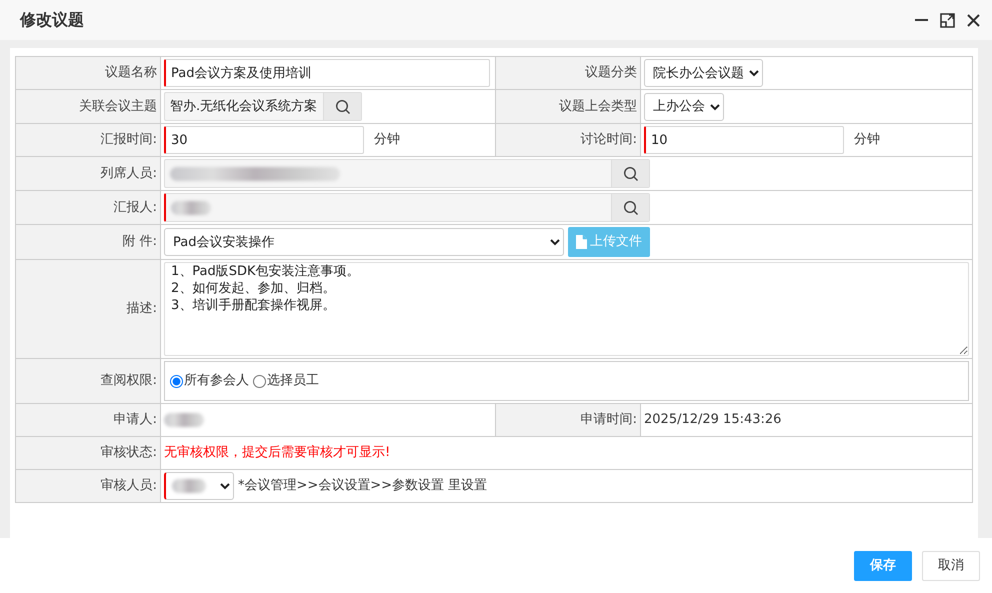 The width and height of the screenshot is (992, 593). Describe the element at coordinates (128, 173) in the screenshot. I see `field-label: 列席人员:` at that location.